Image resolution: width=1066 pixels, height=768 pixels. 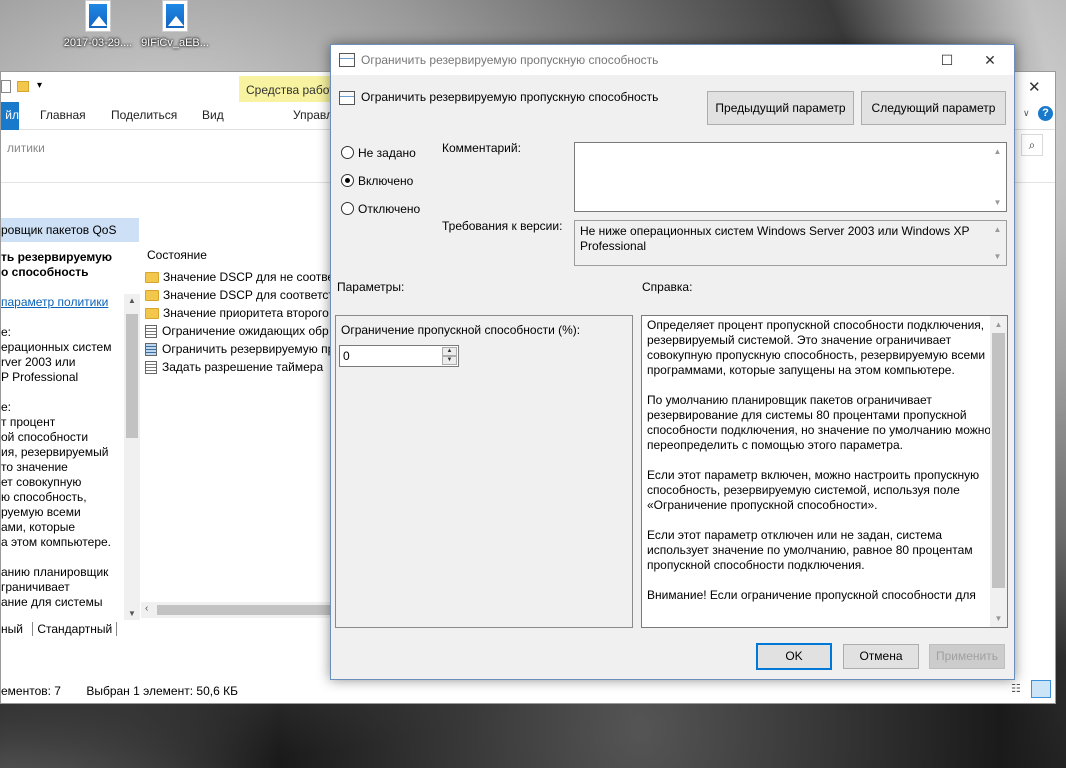 I want to click on tab-manage: Управл, so click(x=313, y=115).